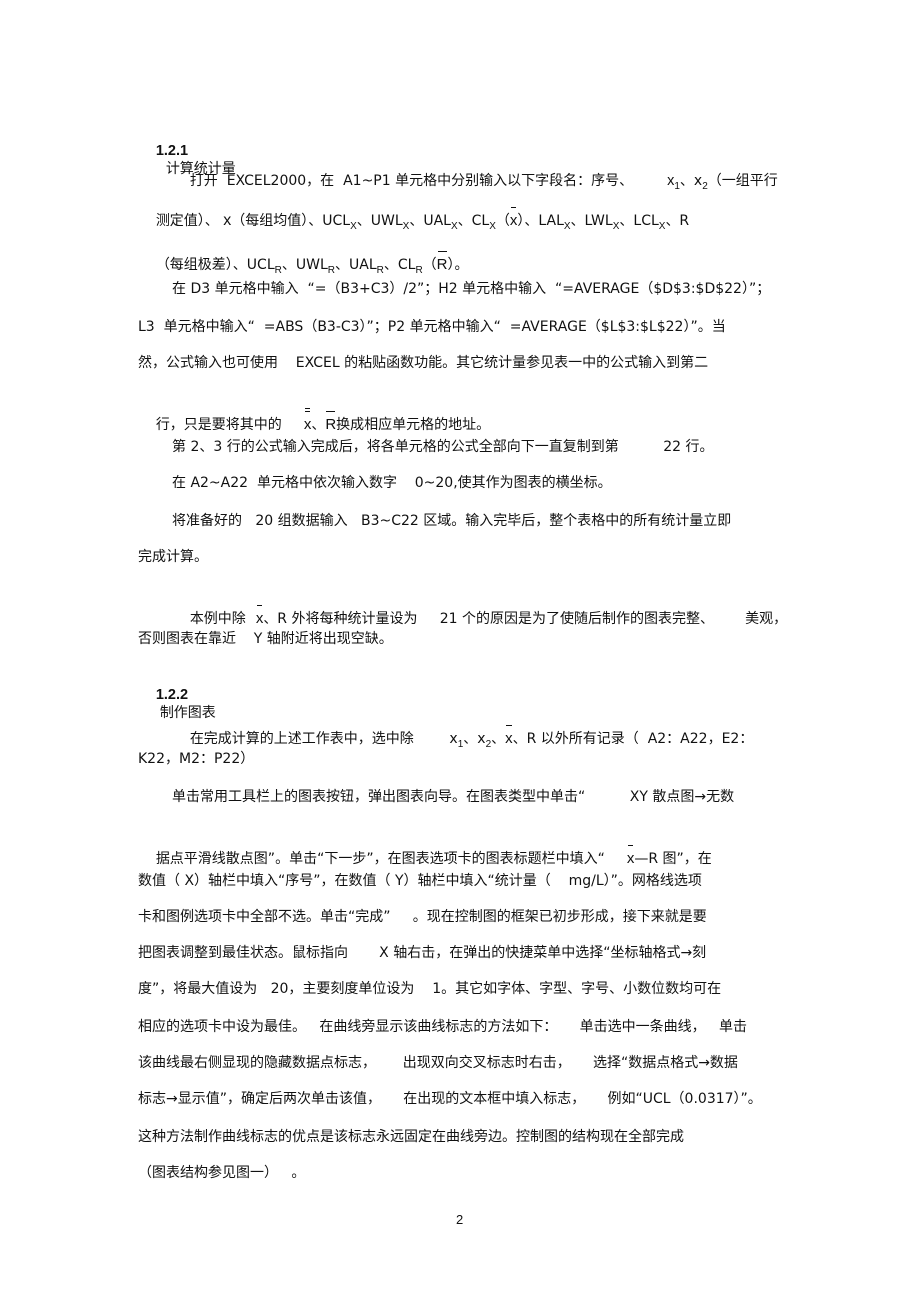 This screenshot has height=1303, width=920. I want to click on paragraph-line: 单击常用工具栏上的图表按钮，弹出图表向导。在图表类型中单击“ XY 散点图→无数, so click(453, 797).